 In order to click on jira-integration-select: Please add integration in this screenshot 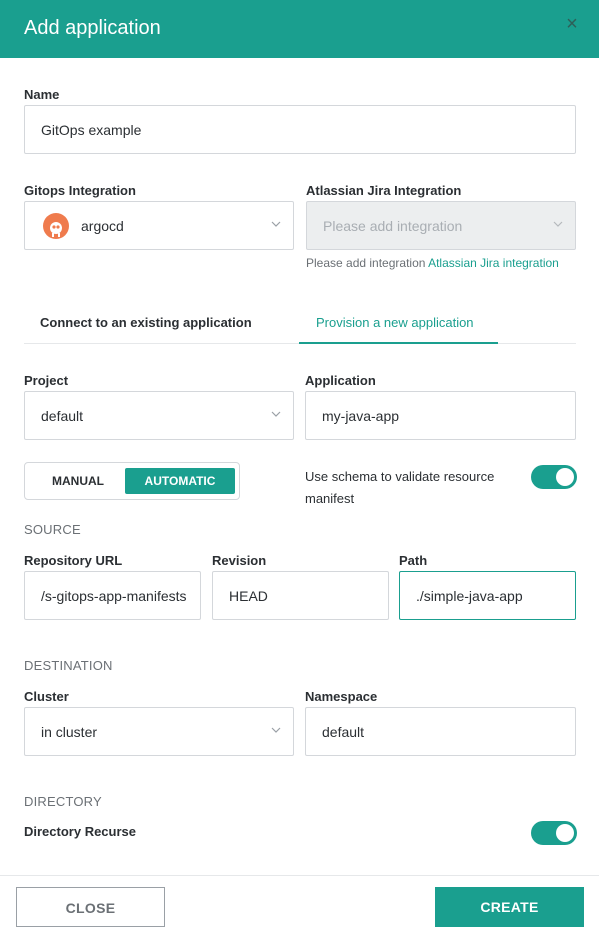, I will do `click(441, 225)`.